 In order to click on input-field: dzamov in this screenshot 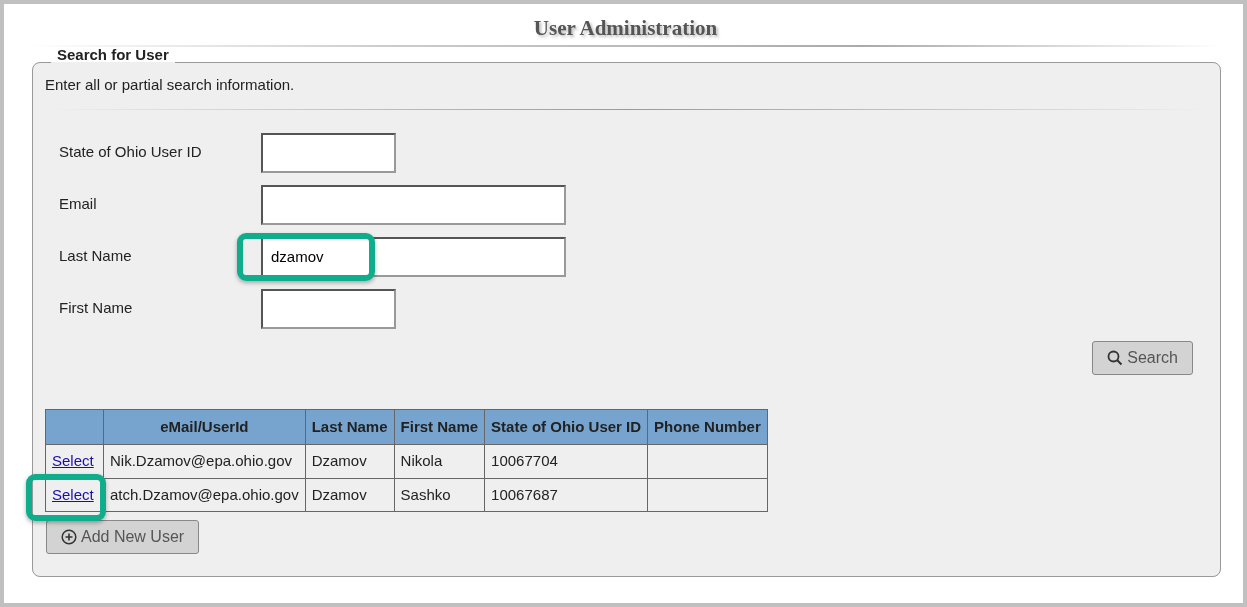, I will do `click(413, 256)`.